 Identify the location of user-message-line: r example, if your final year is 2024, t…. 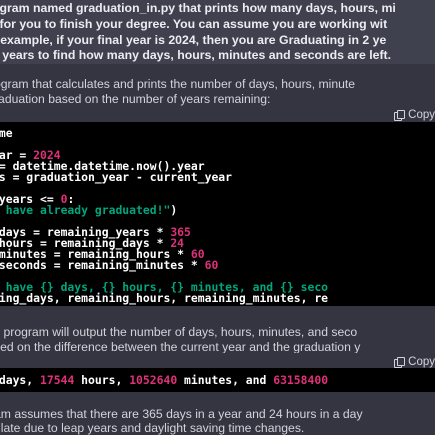
(193, 40).